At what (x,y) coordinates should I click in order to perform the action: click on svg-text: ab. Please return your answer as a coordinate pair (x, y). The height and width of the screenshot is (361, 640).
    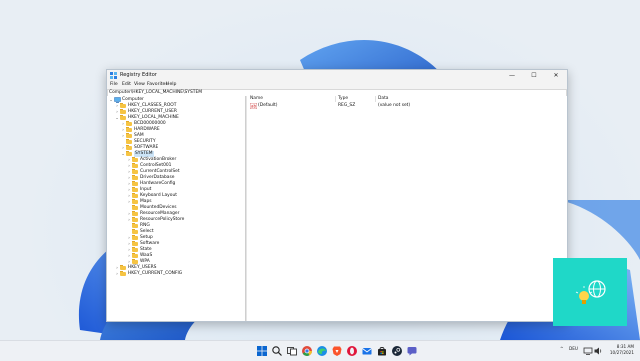
    Looking at the image, I should click on (253, 106).